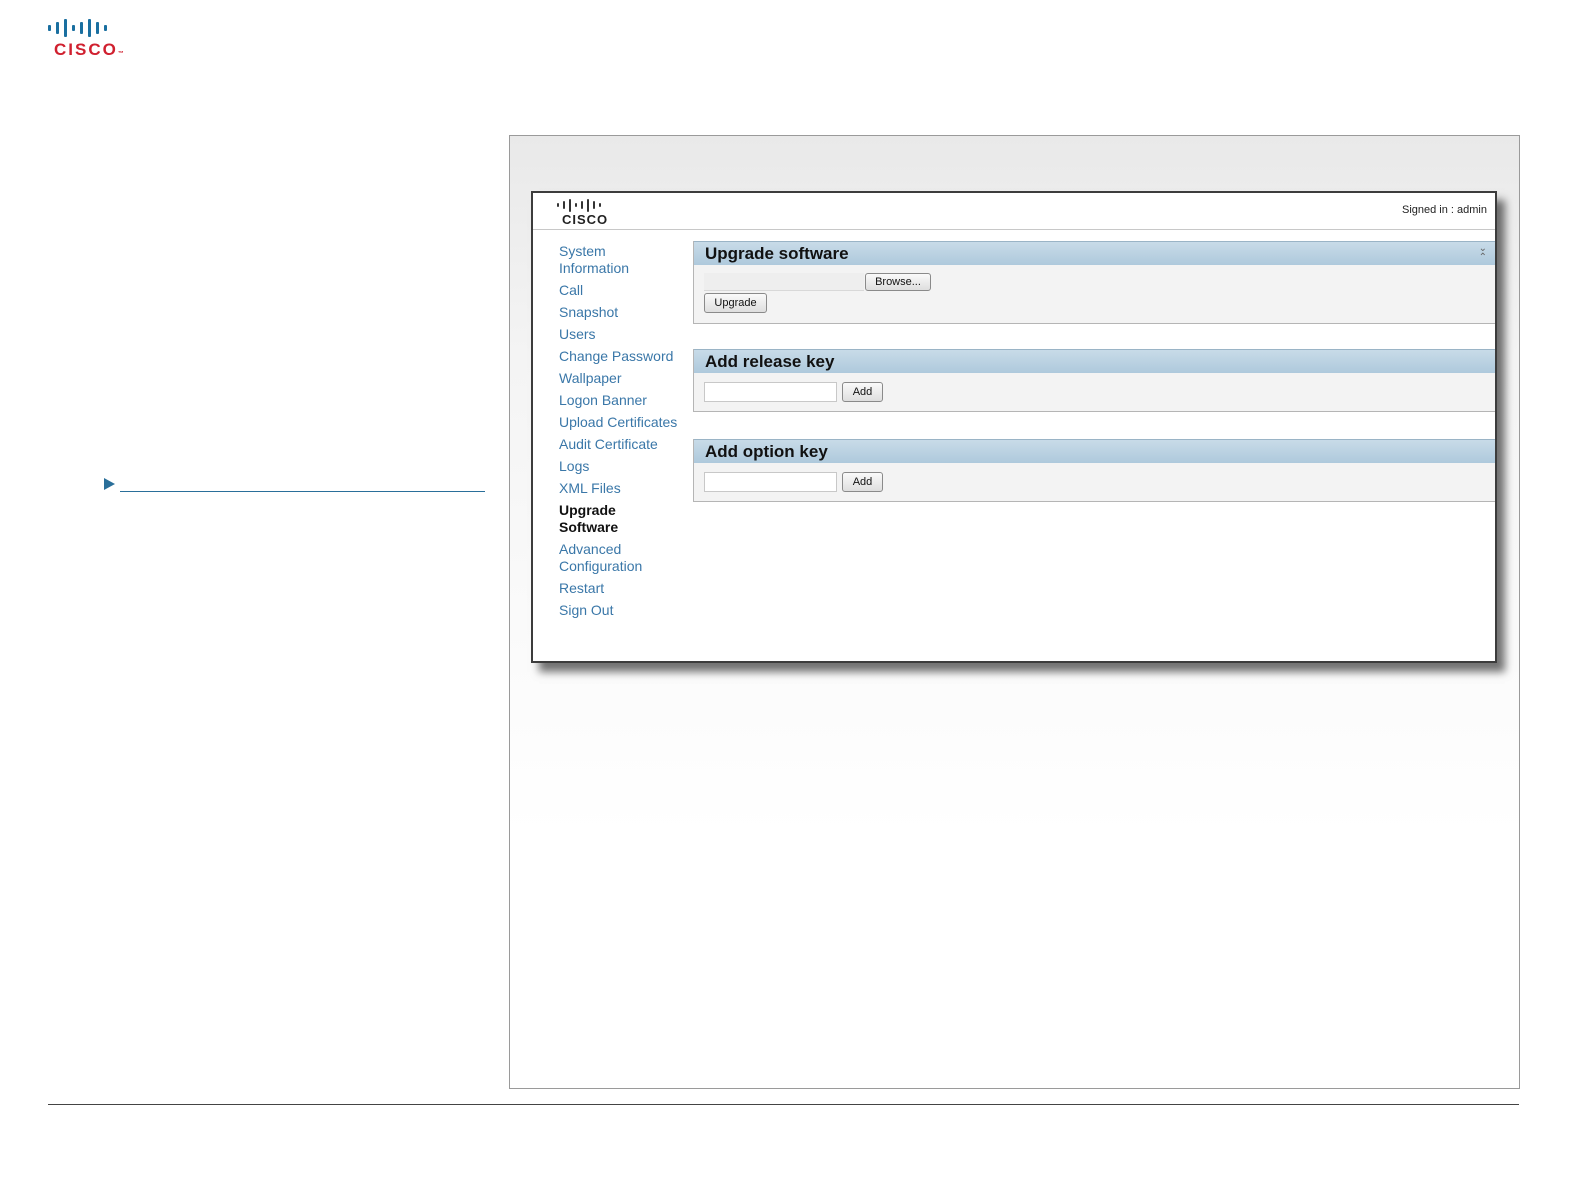  Describe the element at coordinates (1094, 470) in the screenshot. I see `add-option-key-section: Add option key Add` at that location.